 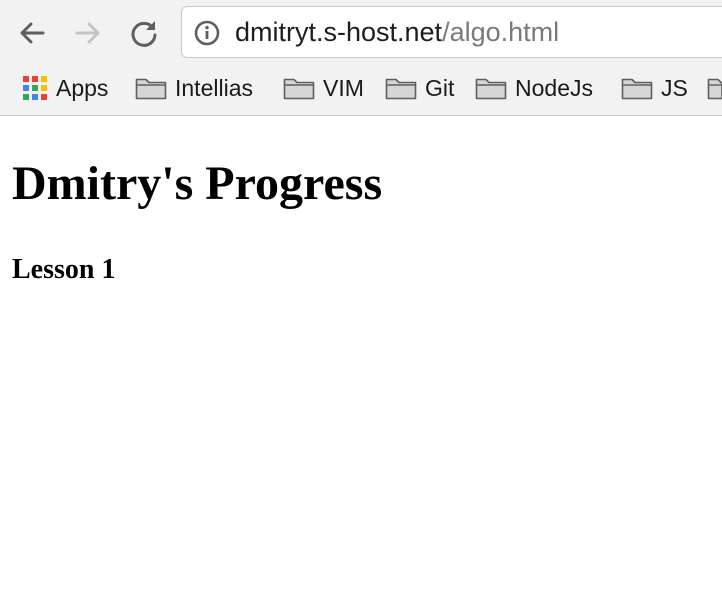 I want to click on url-host: dmitryt.s-host.net, so click(x=339, y=32).